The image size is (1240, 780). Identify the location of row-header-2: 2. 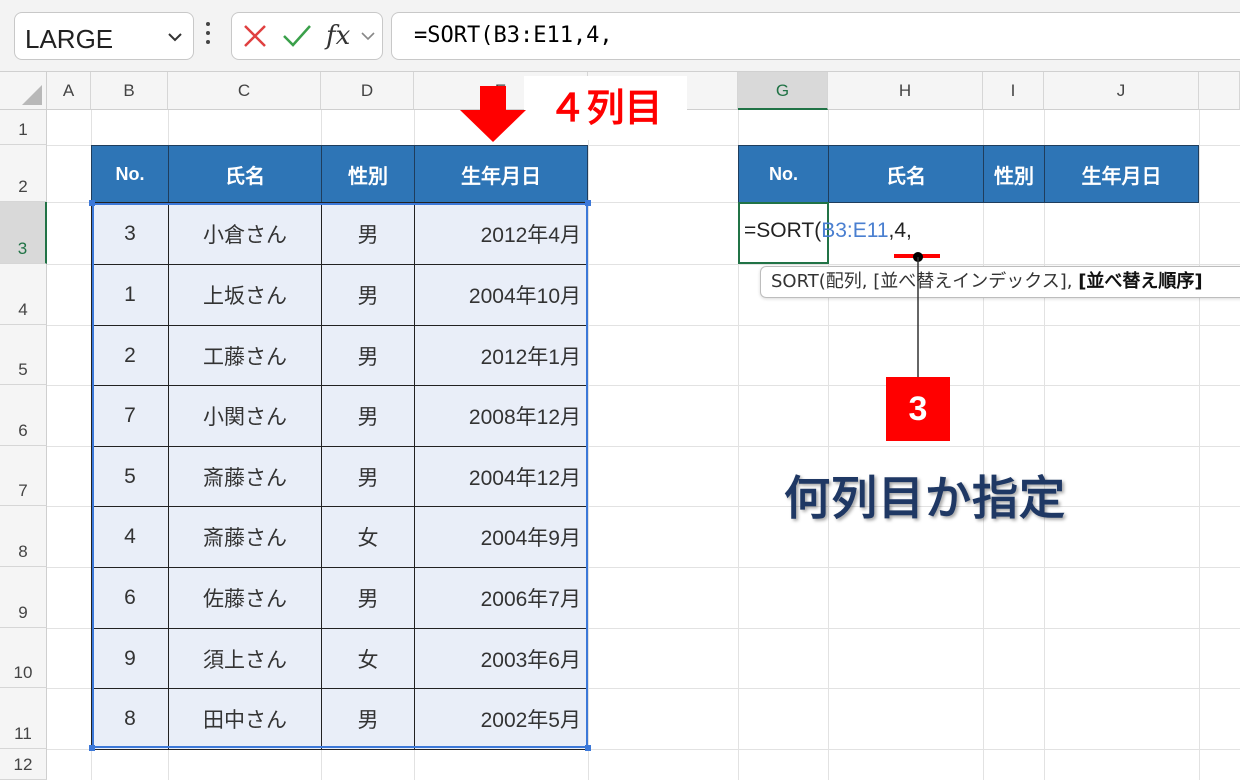
(23, 173).